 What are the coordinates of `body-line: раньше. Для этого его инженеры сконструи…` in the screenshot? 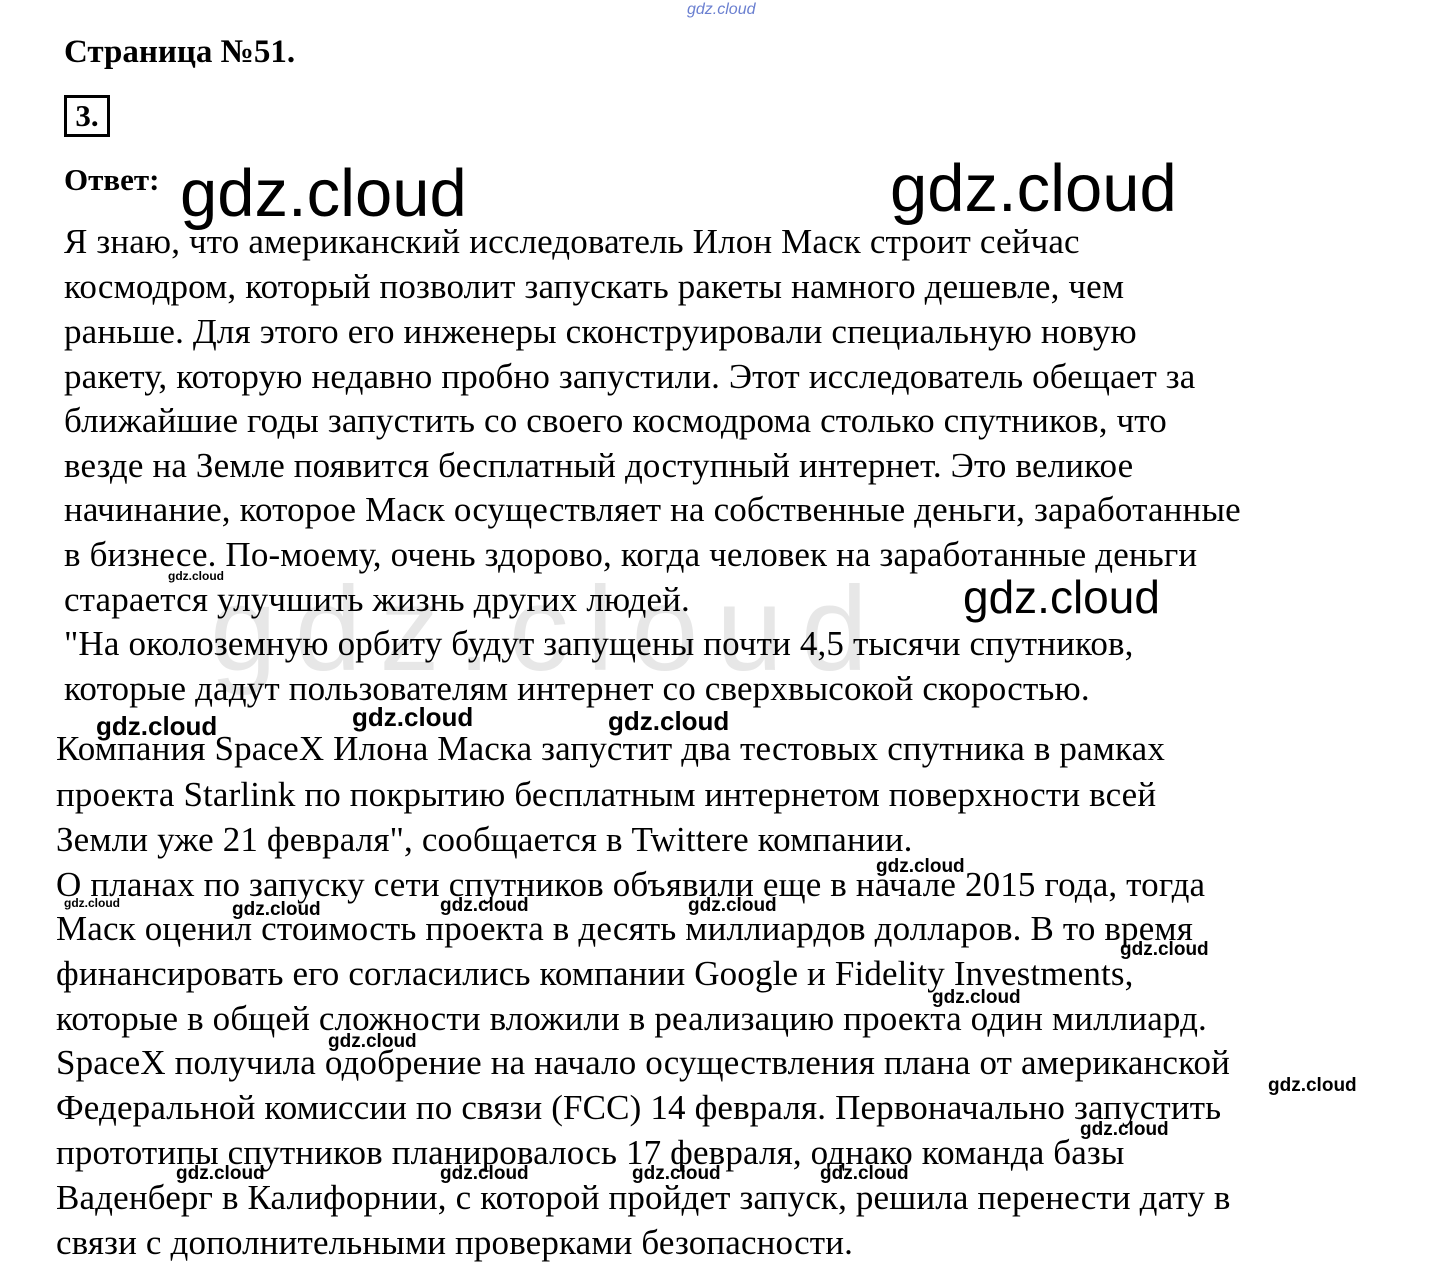 It's located at (600, 331).